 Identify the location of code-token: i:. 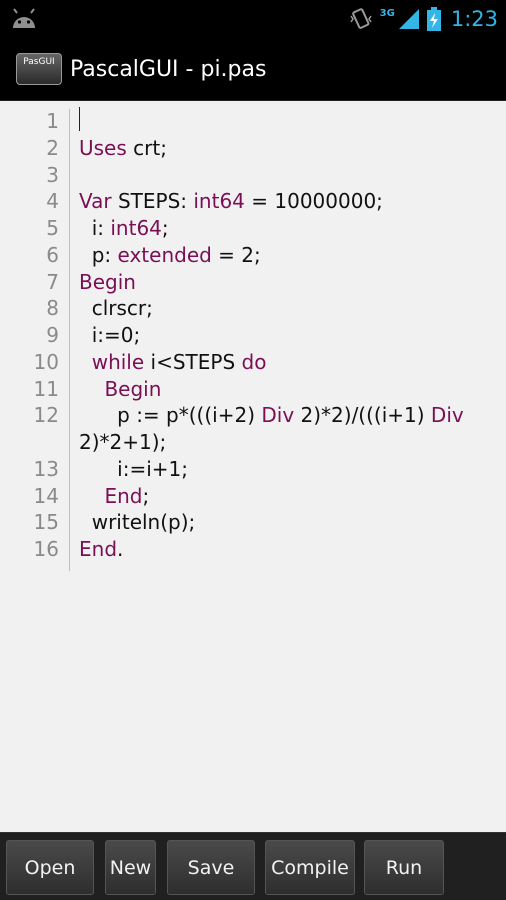
(95, 228).